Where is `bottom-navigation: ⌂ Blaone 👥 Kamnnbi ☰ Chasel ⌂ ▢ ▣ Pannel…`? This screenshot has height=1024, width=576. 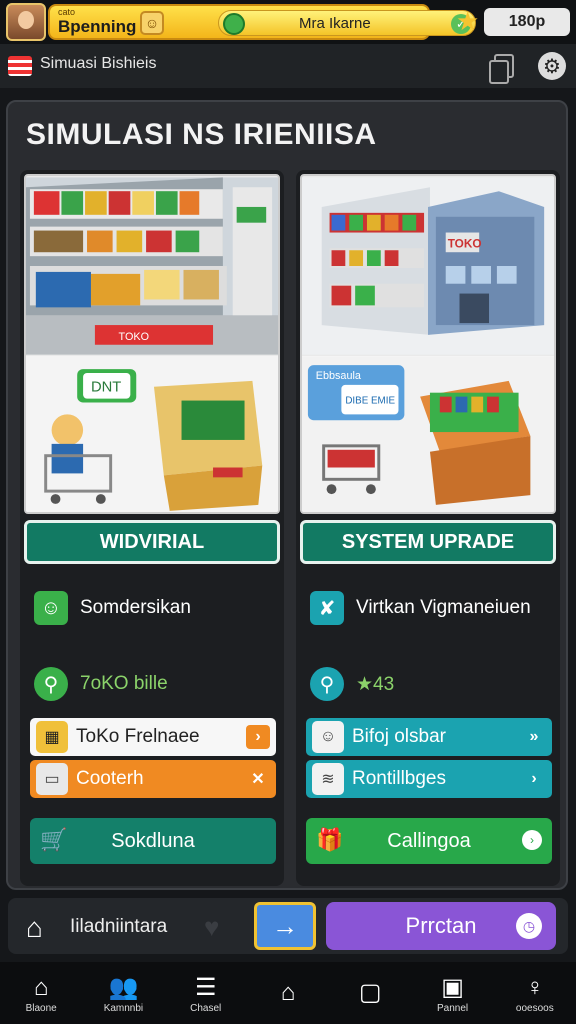
bottom-navigation: ⌂ Blaone 👥 Kamnnbi ☰ Chasel ⌂ ▢ ▣ Pannel… is located at coordinates (288, 993).